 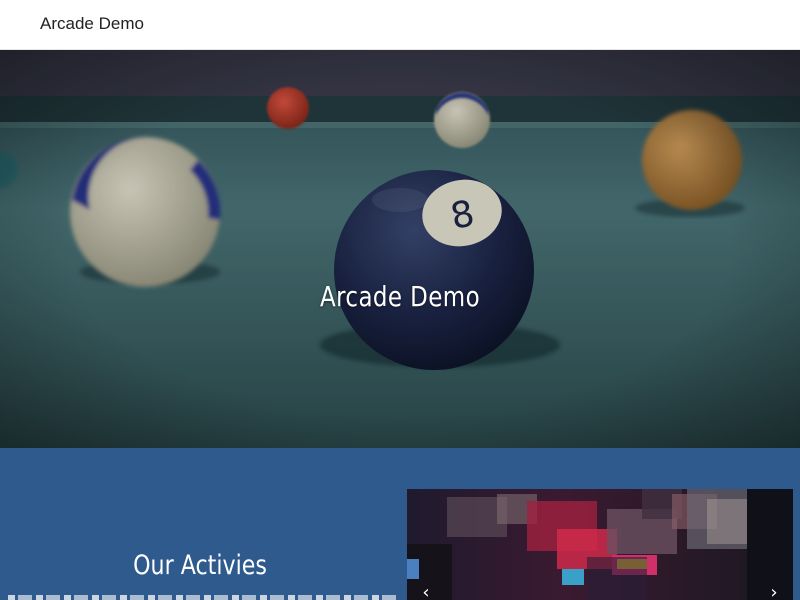 What do you see at coordinates (774, 591) in the screenshot?
I see `chevron-right-icon: ›` at bounding box center [774, 591].